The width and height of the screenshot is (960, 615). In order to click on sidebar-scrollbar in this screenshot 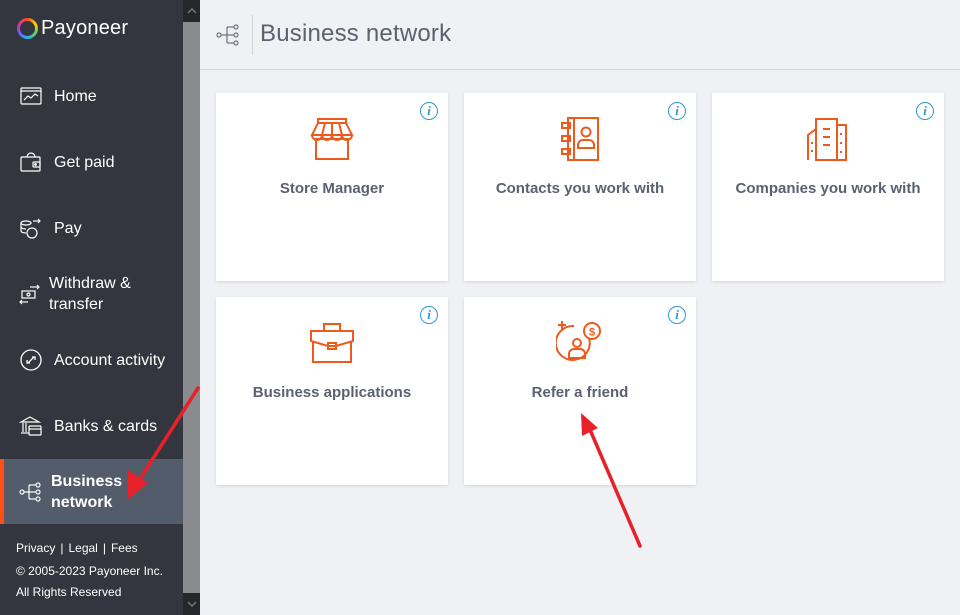, I will do `click(191, 307)`.